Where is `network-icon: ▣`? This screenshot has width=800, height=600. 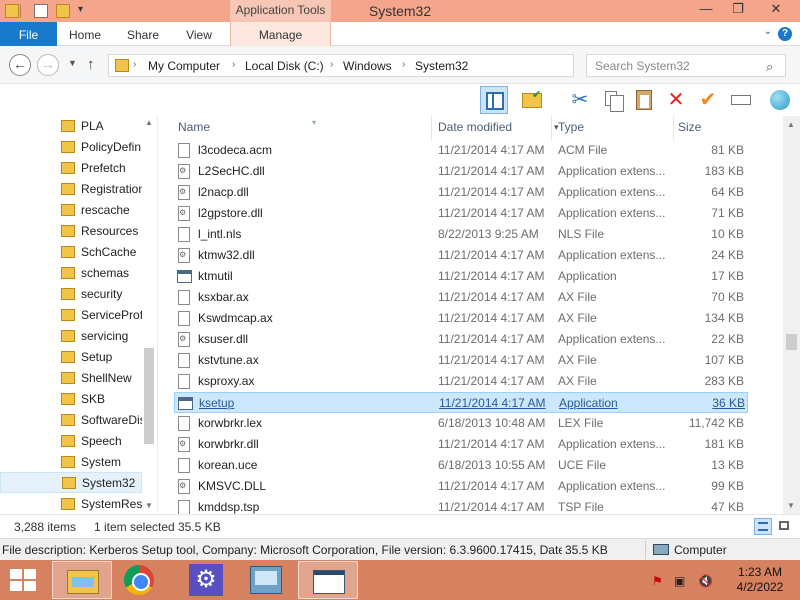 network-icon: ▣ is located at coordinates (679, 581).